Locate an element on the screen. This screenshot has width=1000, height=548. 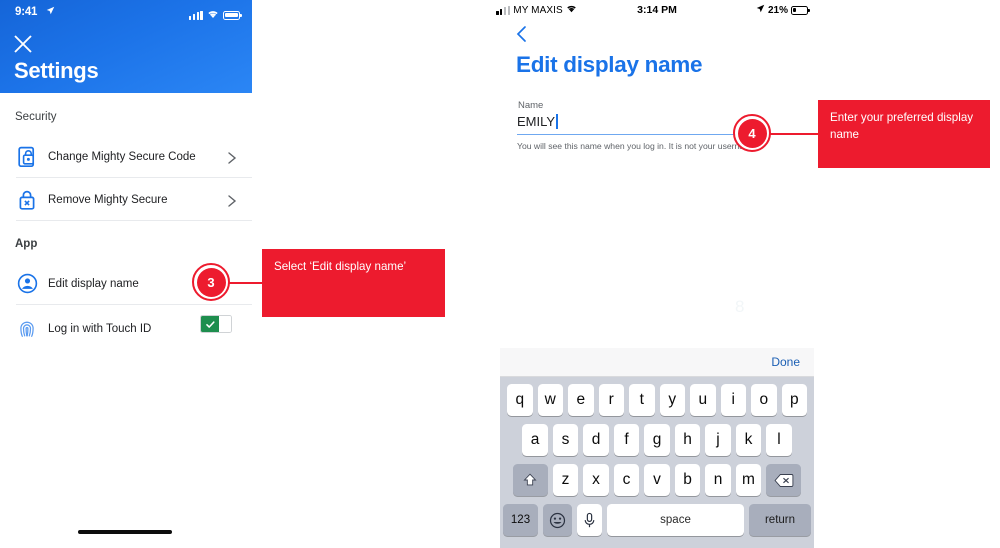
keyboard-row-2: a s d f g h j k l is located at coordinates (657, 440).